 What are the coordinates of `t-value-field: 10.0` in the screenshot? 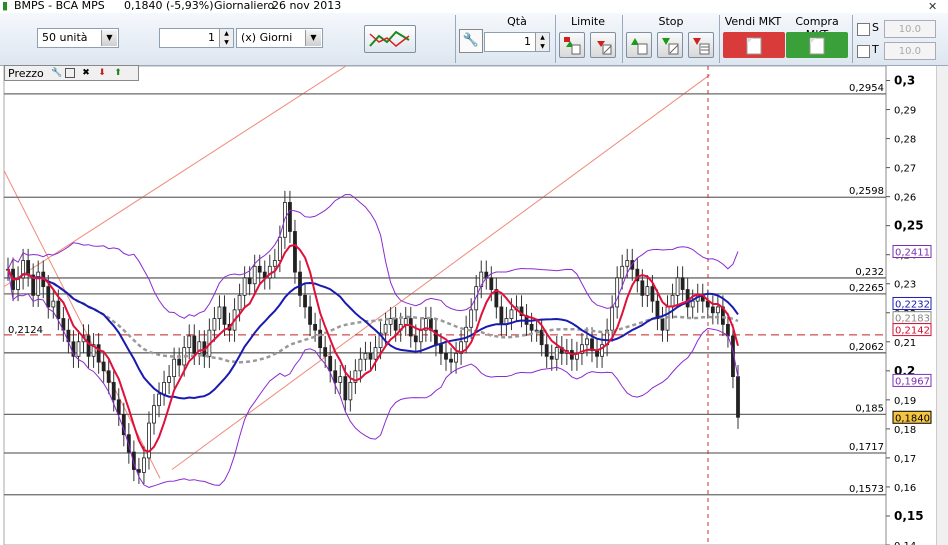 It's located at (910, 51).